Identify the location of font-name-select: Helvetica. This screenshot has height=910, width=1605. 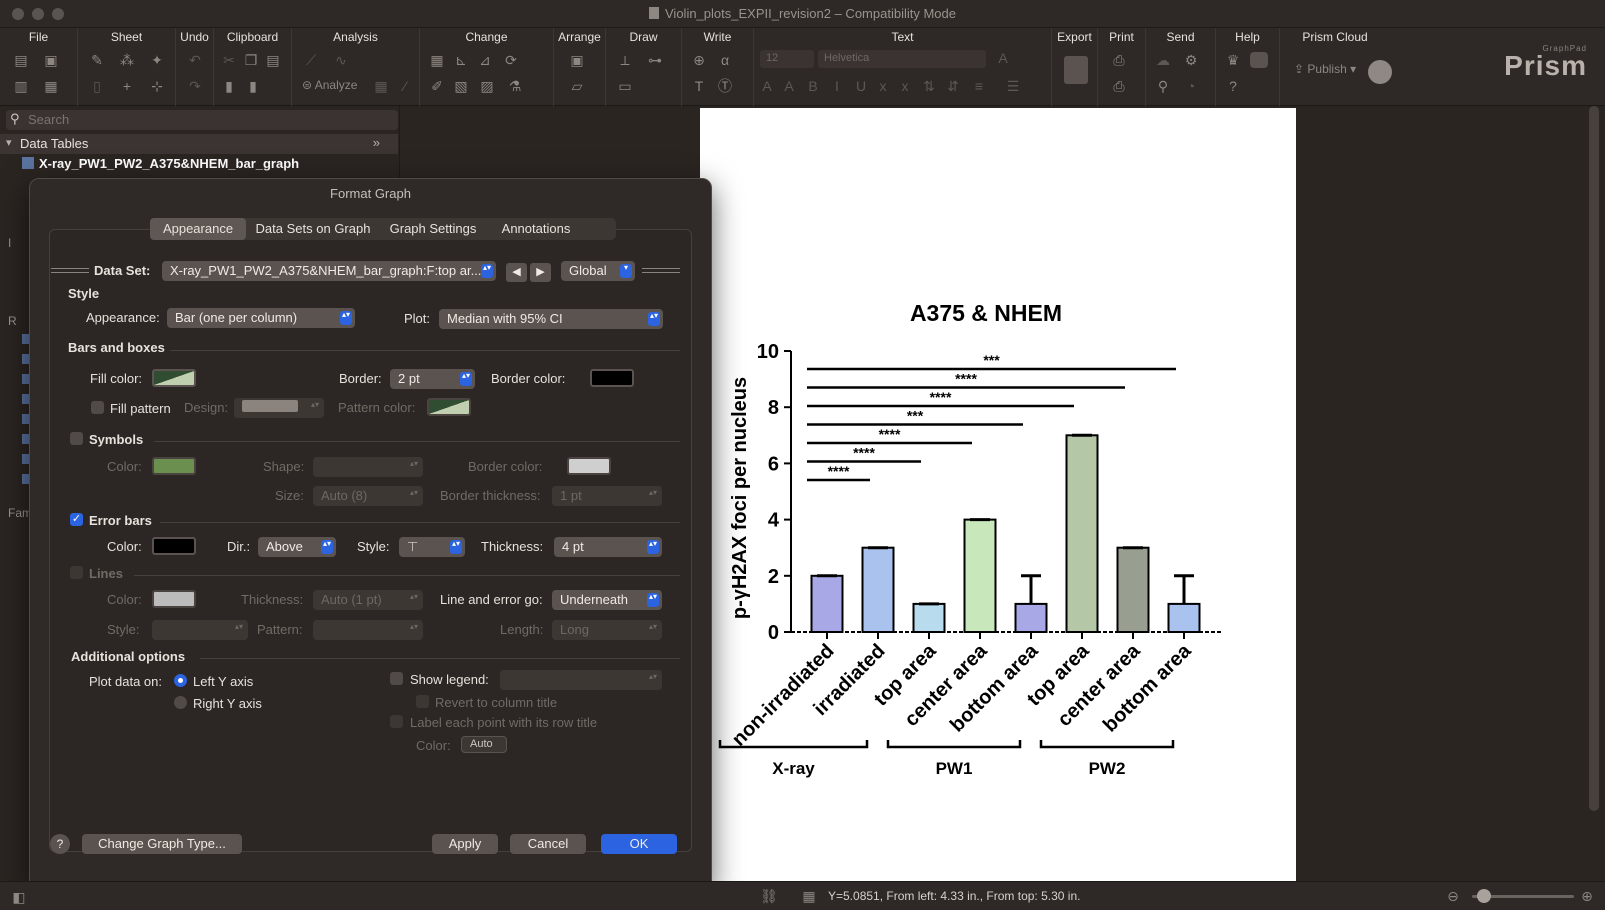
(902, 59).